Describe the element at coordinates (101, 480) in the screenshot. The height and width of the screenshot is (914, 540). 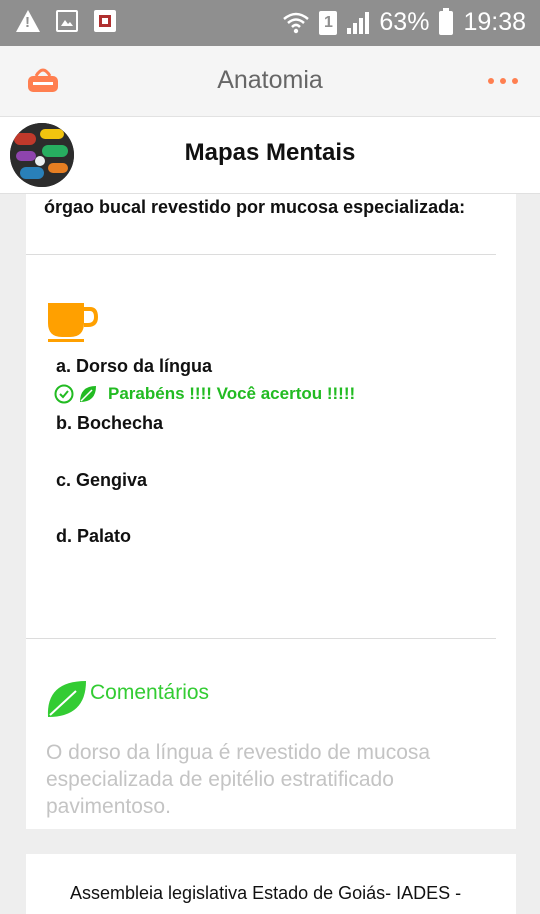
I see `option-c: c. Gengiva` at that location.